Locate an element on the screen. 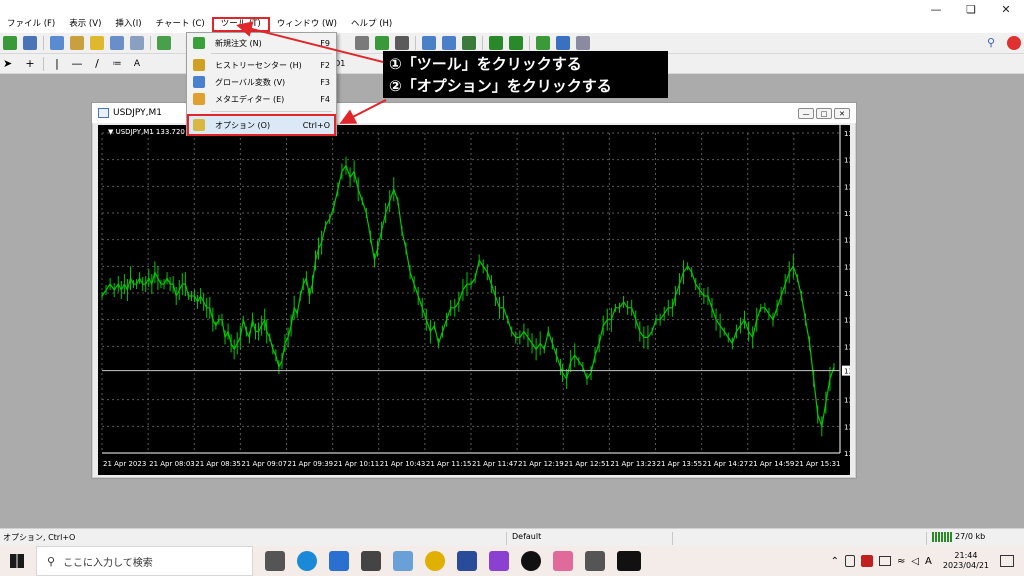  data-window-icon is located at coordinates (97, 43).